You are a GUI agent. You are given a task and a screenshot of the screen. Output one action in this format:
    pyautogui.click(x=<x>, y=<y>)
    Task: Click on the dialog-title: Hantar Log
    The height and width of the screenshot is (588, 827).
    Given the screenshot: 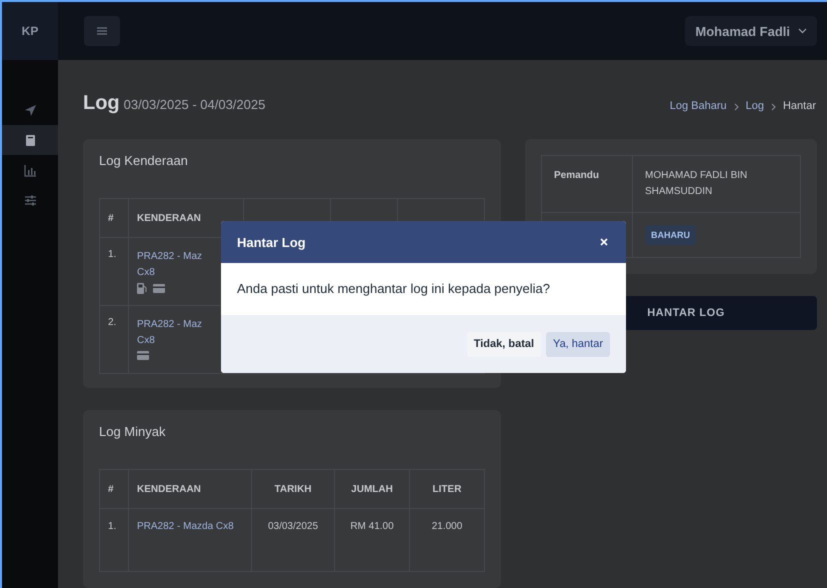 What is the action you would take?
    pyautogui.click(x=271, y=242)
    